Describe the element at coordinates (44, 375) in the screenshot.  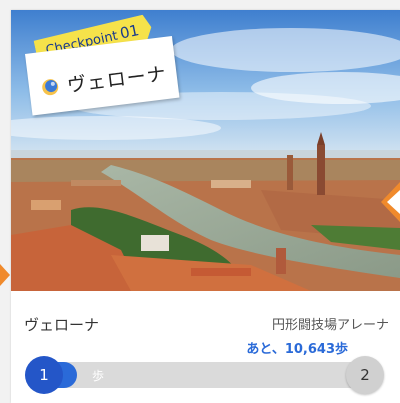
I see `checkpoint-start-marker: 1` at that location.